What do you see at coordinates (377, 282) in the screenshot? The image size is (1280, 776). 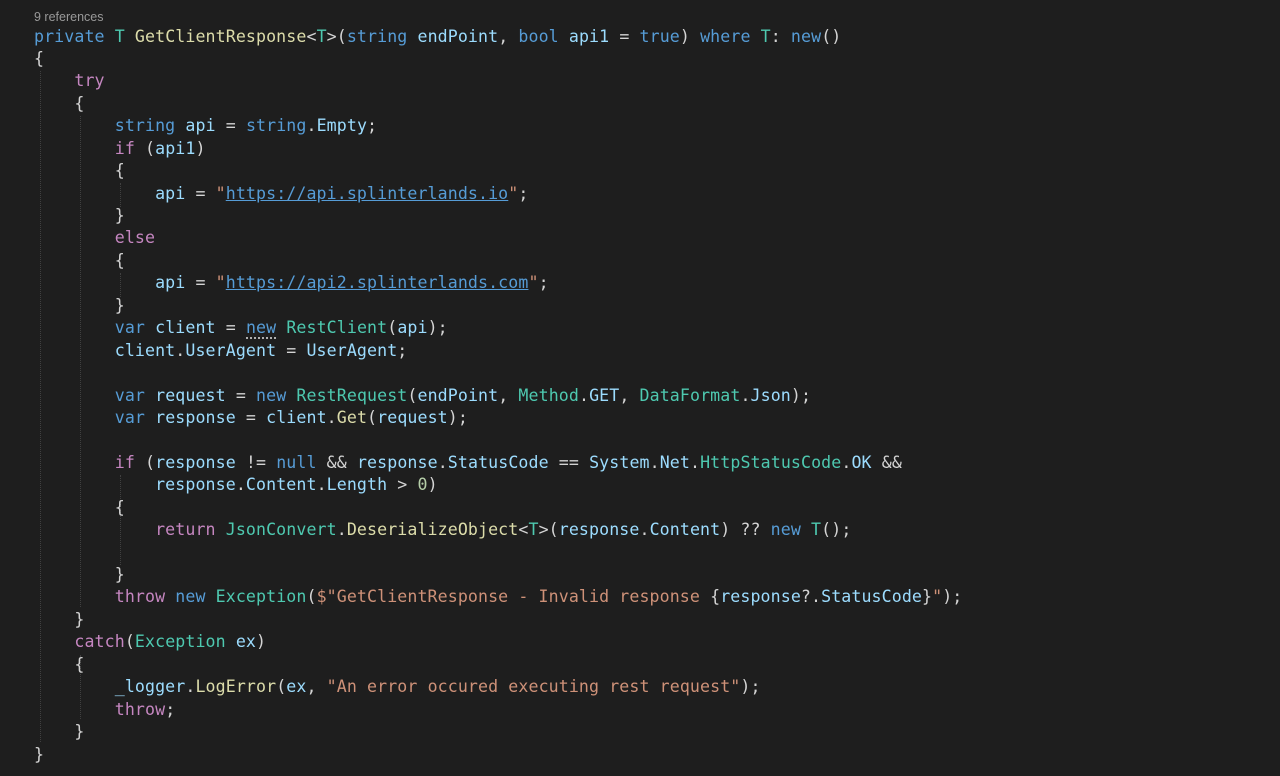 I see `code-link: https://api2.splinterlands.com` at bounding box center [377, 282].